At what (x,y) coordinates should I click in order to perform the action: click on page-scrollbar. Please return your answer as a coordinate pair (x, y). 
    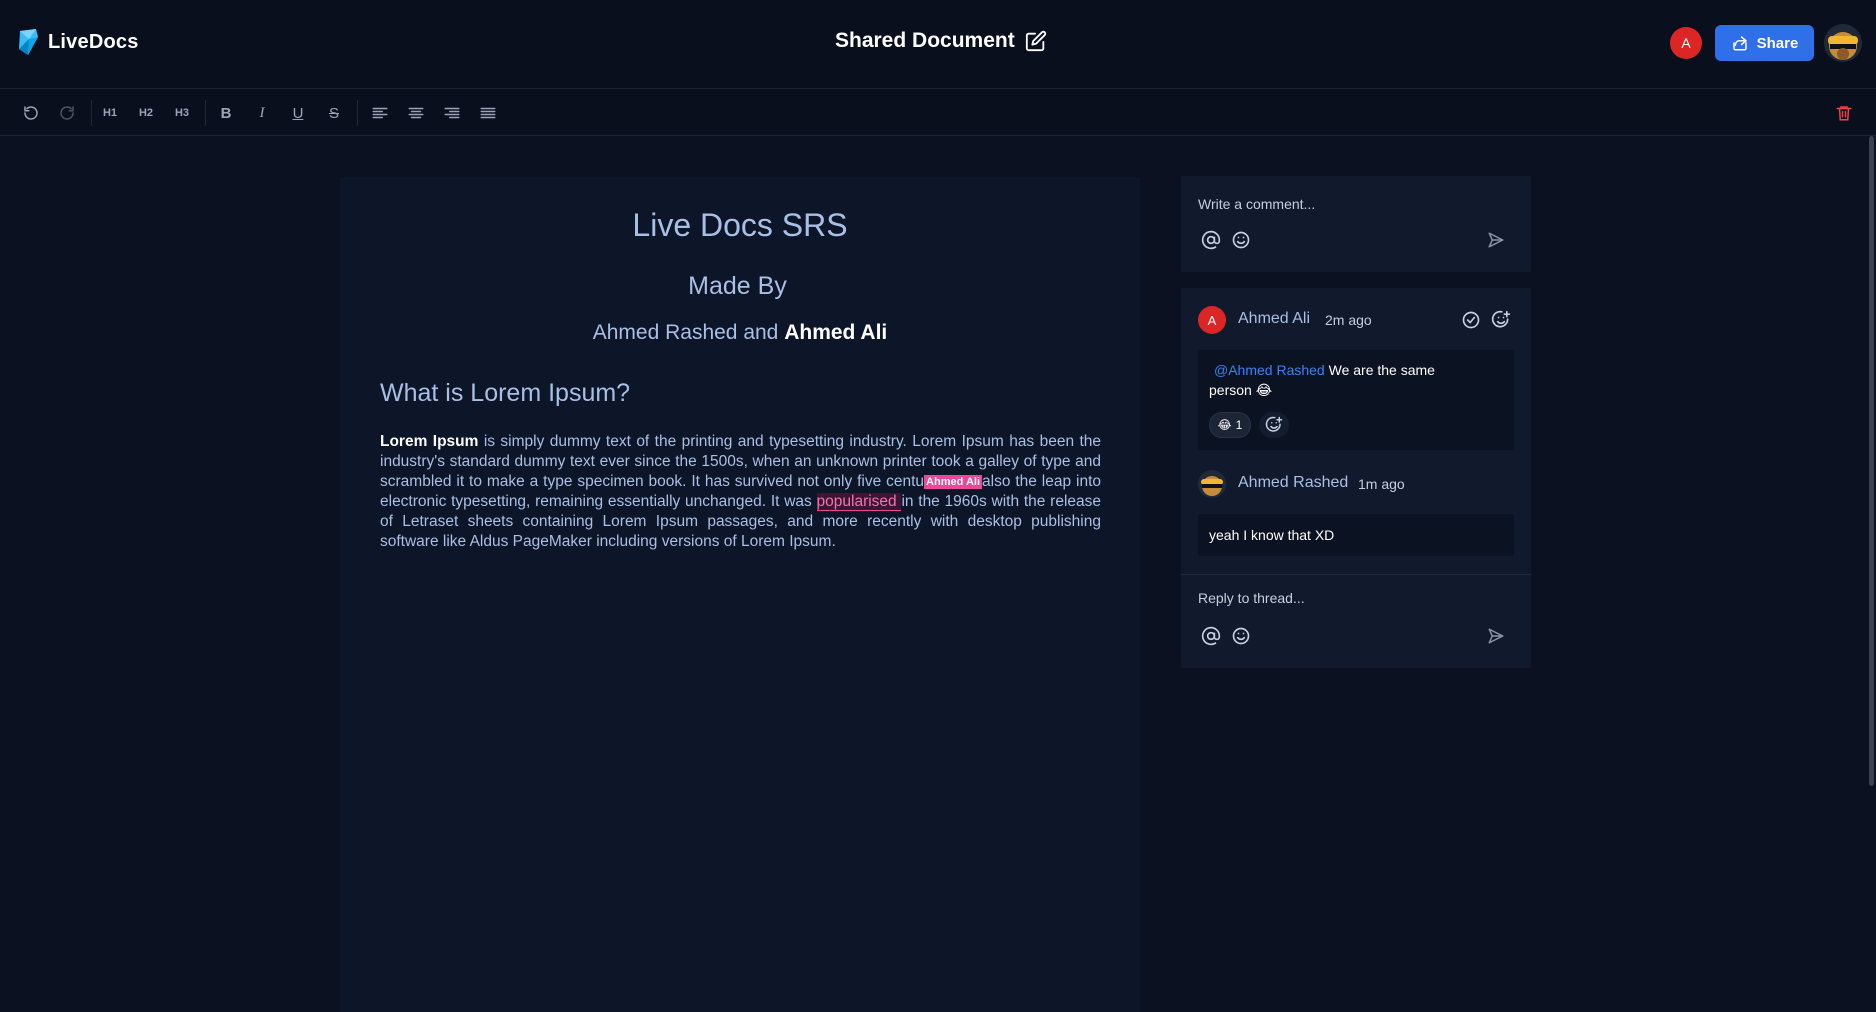
    Looking at the image, I should click on (1871, 461).